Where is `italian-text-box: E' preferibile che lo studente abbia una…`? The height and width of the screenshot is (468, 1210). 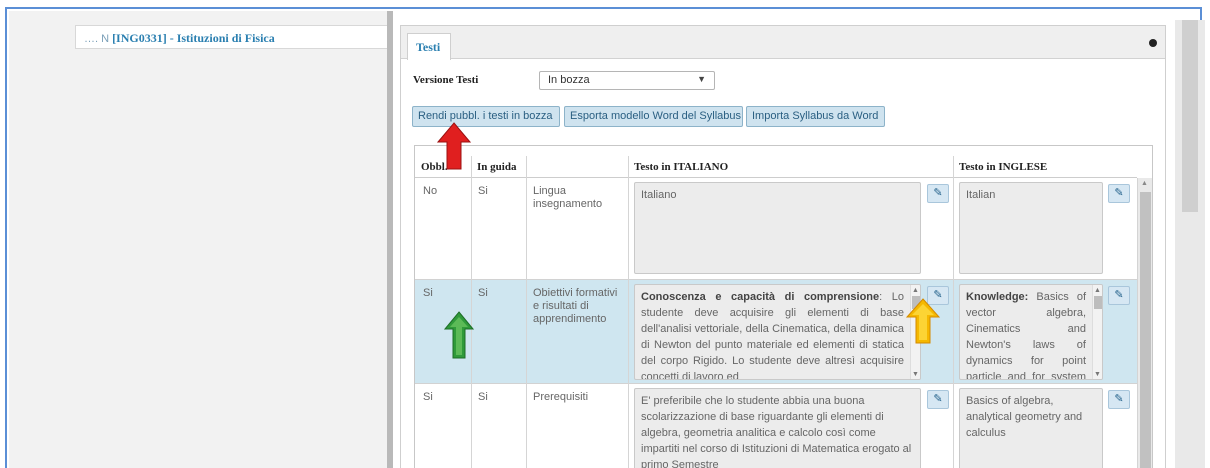 italian-text-box: E' preferibile che lo studente abbia una… is located at coordinates (777, 428).